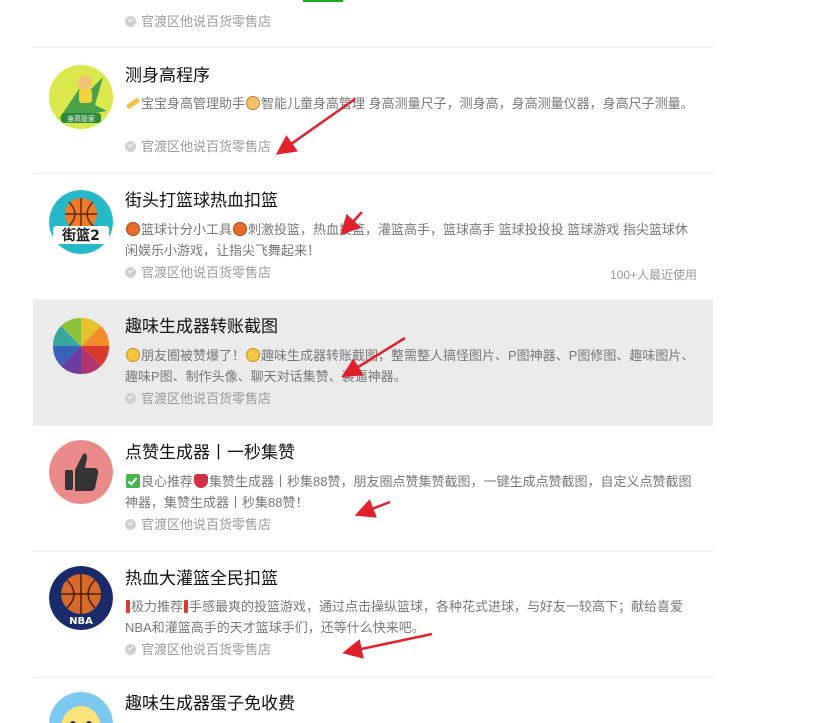 The width and height of the screenshot is (814, 723). I want to click on child-face-icon, so click(253, 103).